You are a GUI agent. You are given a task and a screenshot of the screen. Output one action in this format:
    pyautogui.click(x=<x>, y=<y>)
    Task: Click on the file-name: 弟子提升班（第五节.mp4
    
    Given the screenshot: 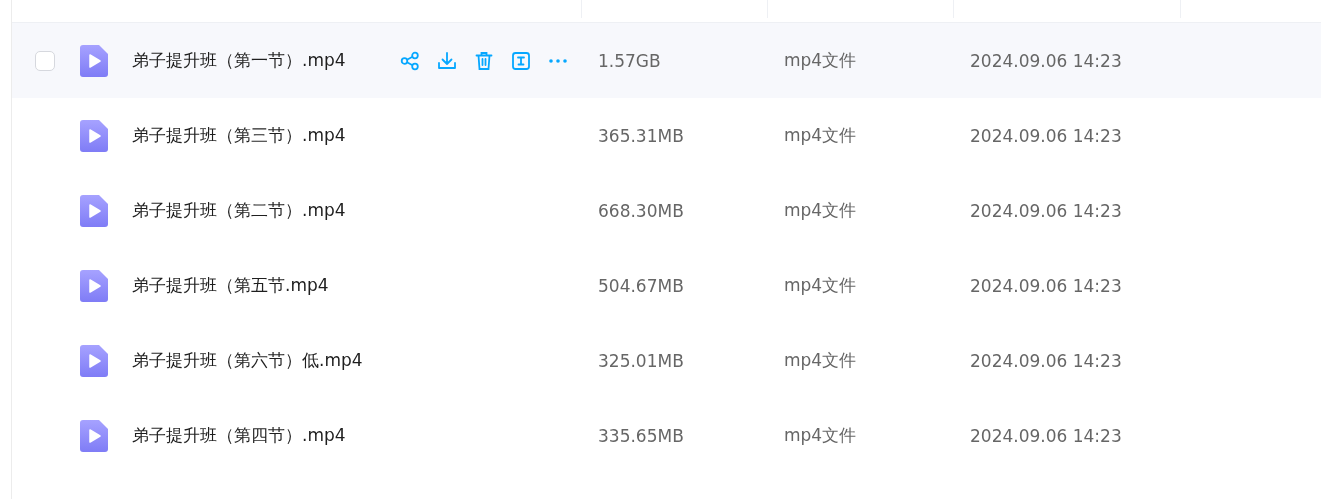 What is the action you would take?
    pyautogui.click(x=230, y=285)
    